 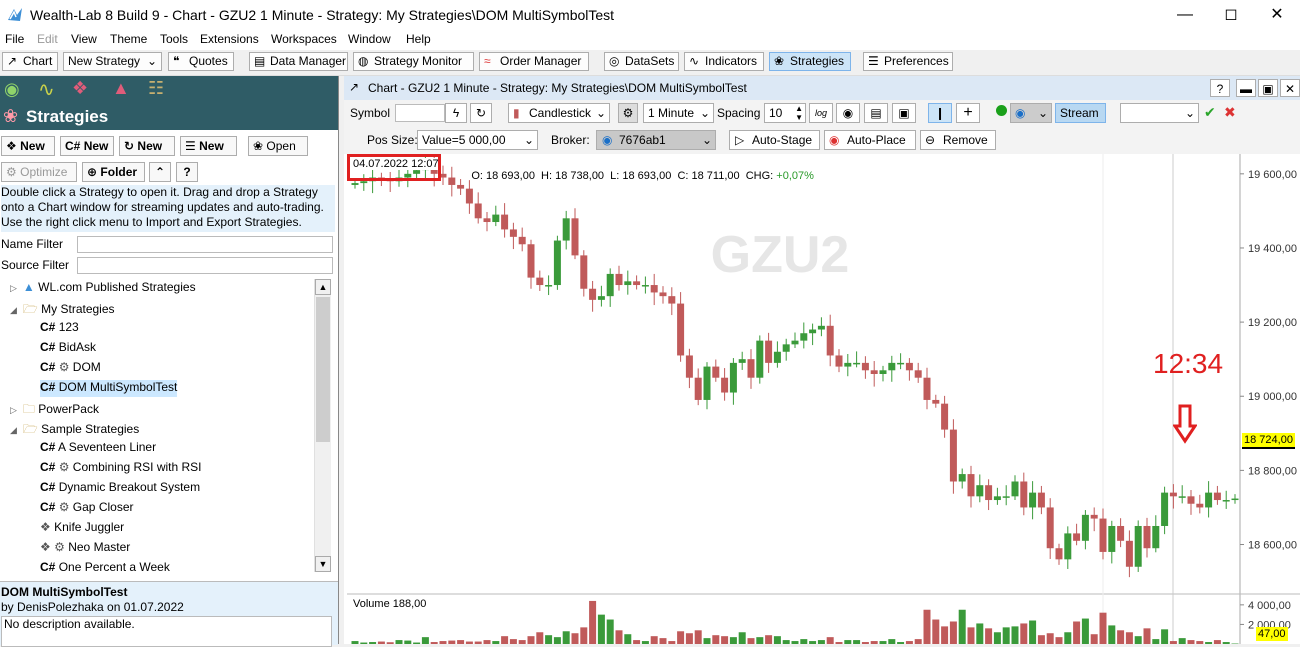 What do you see at coordinates (534, 61) in the screenshot?
I see `order-manager-button: ≈Order Manager` at bounding box center [534, 61].